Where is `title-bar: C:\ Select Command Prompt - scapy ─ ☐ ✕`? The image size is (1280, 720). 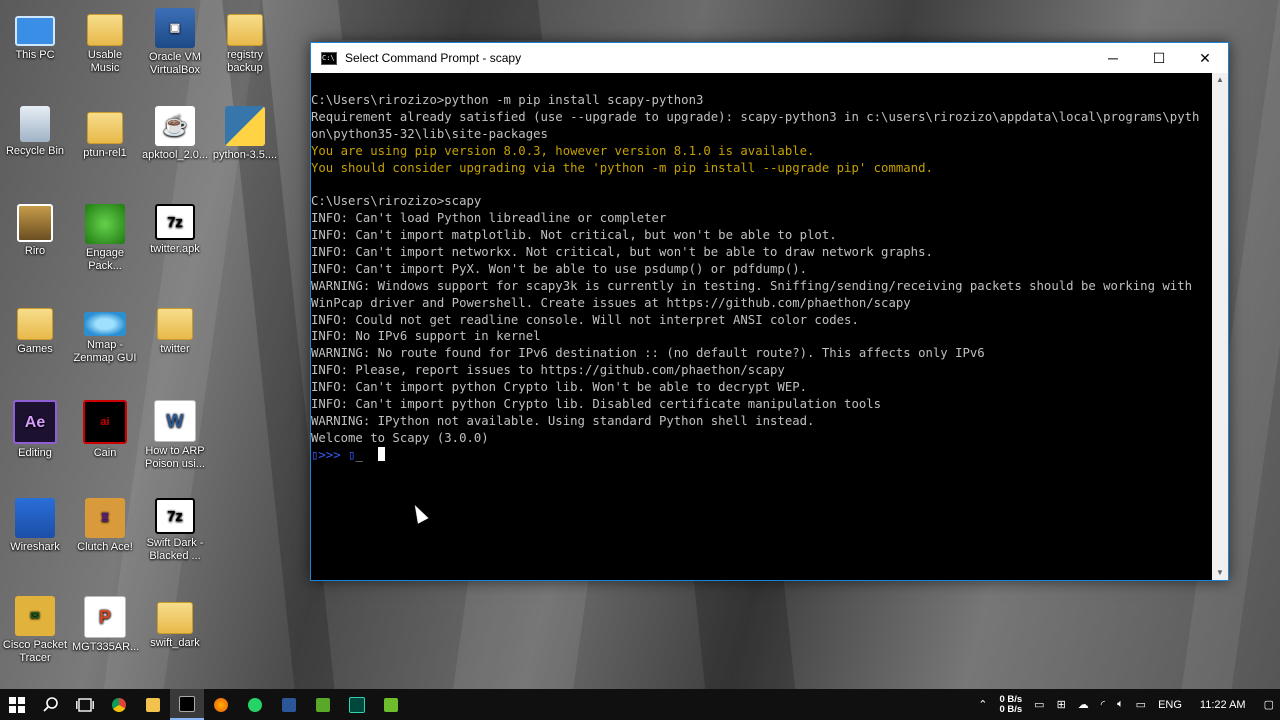 title-bar: C:\ Select Command Prompt - scapy ─ ☐ ✕ is located at coordinates (769, 58).